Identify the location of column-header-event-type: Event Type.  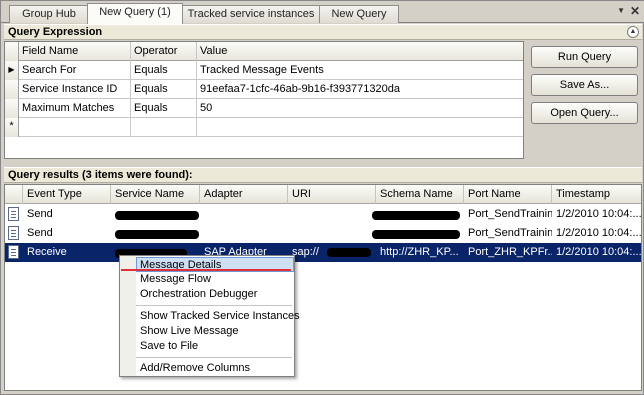
(67, 194).